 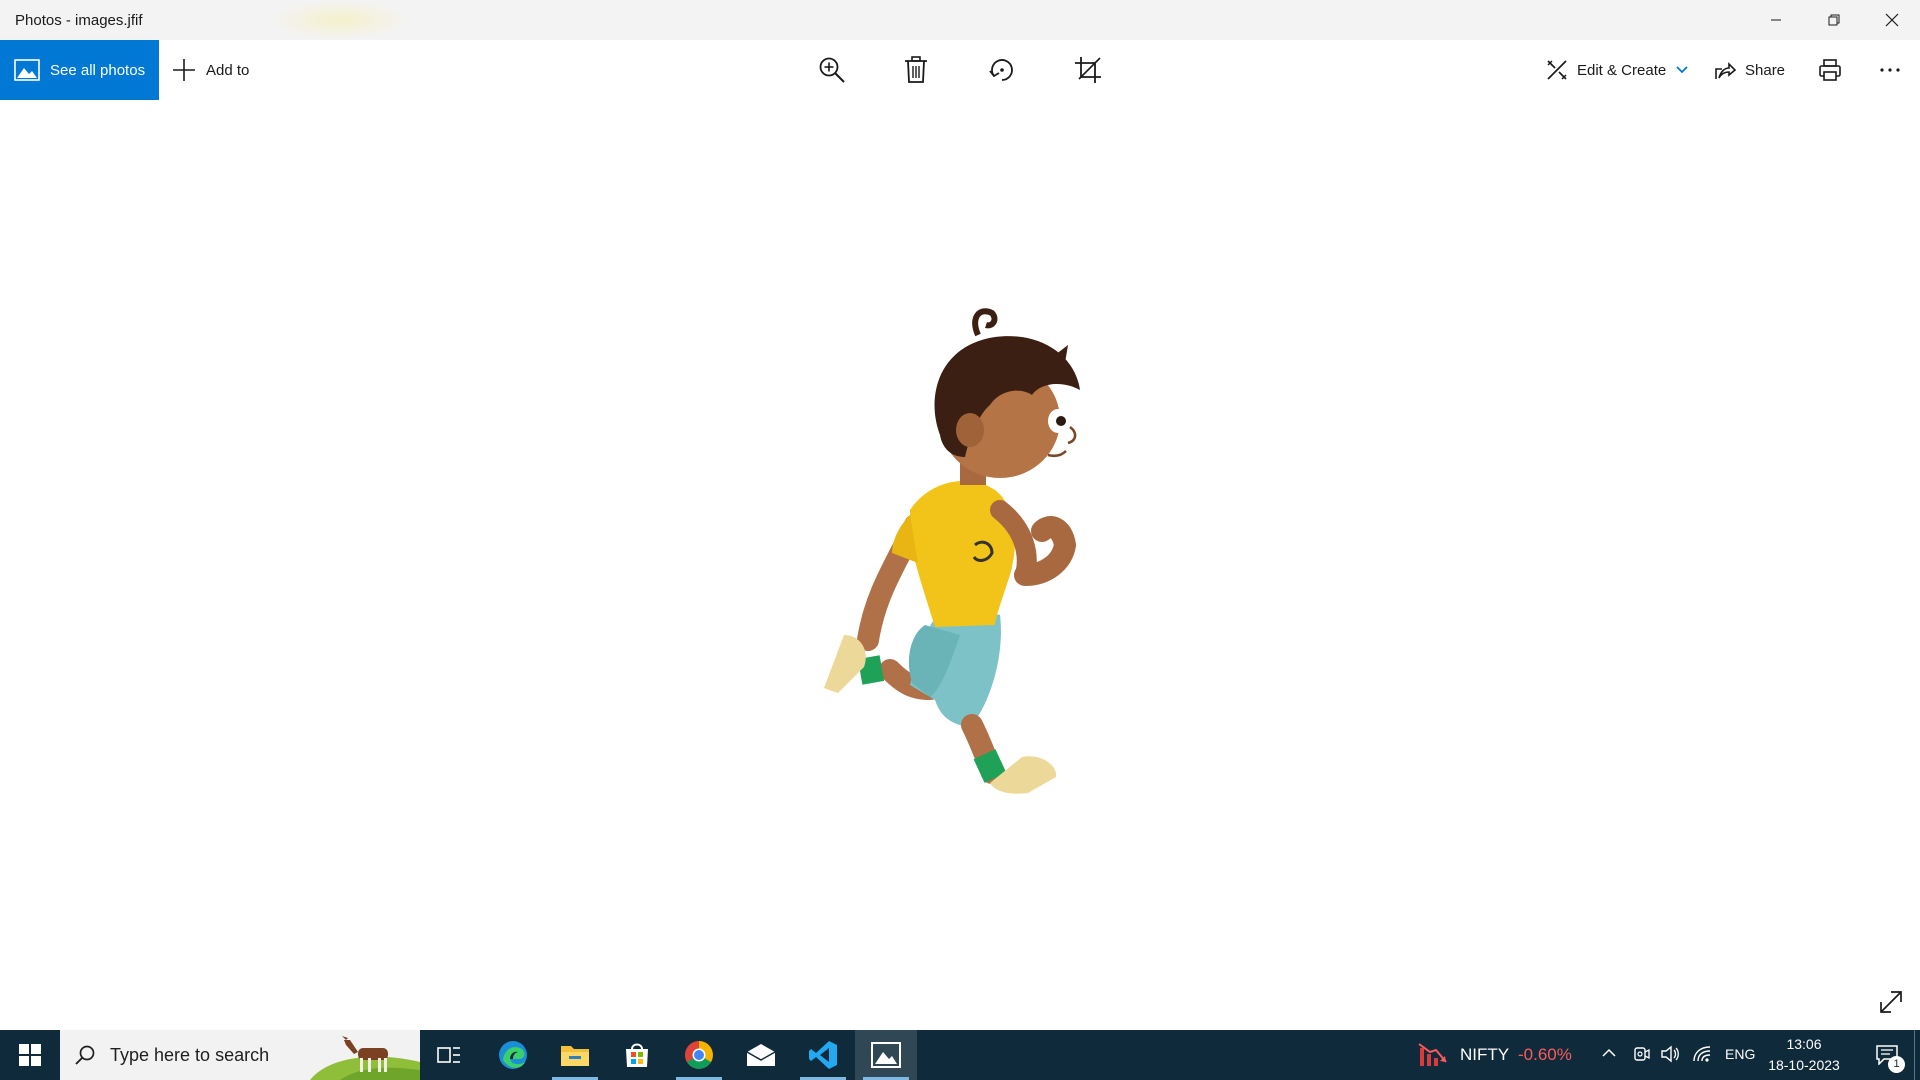 I want to click on wifi-icon, so click(x=1702, y=1054).